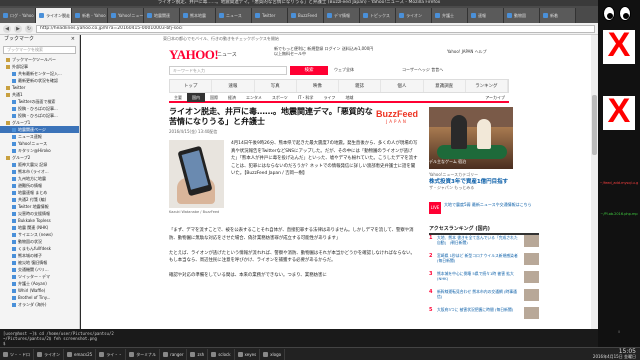  What do you see at coordinates (39, 164) in the screenshot?
I see `bookmark-item: 阪神大震災 記録` at bounding box center [39, 164].